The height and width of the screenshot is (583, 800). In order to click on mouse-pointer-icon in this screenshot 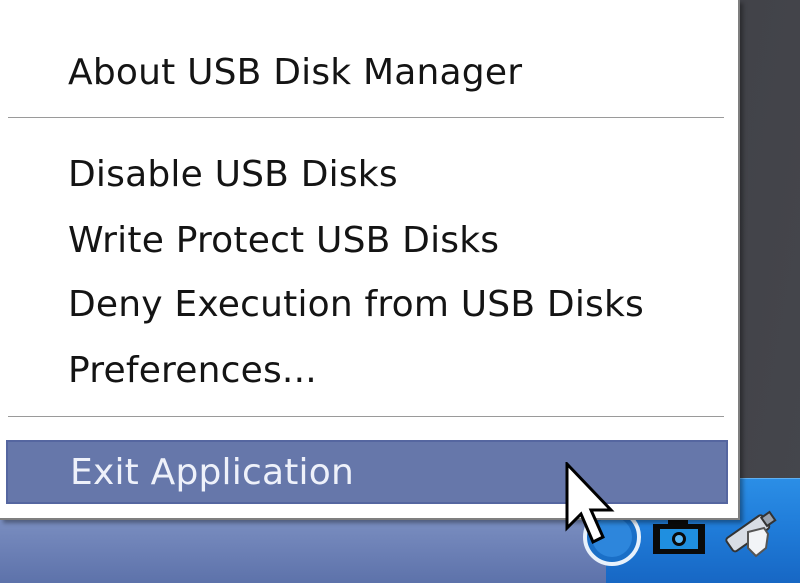, I will do `click(590, 503)`.